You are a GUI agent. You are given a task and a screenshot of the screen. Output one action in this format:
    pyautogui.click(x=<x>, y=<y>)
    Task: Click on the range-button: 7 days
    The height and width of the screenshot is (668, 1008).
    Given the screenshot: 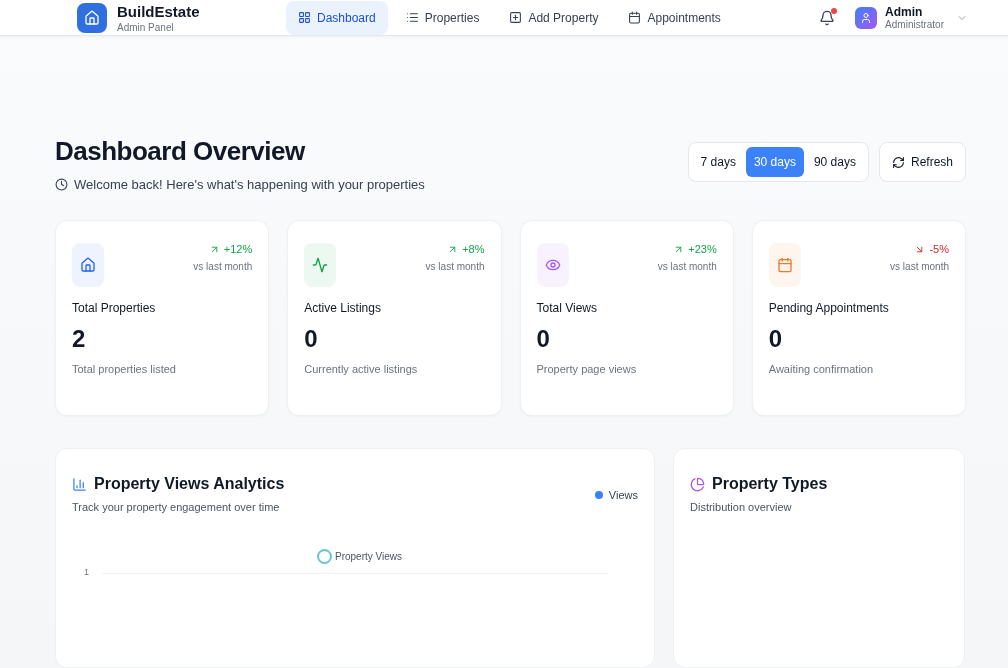 What is the action you would take?
    pyautogui.click(x=718, y=162)
    